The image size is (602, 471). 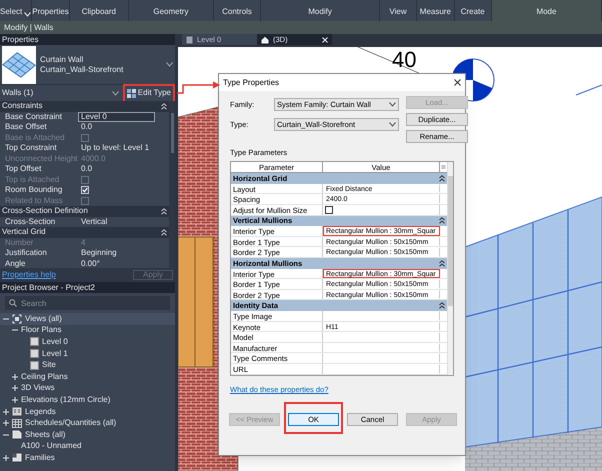 I want to click on type-family: Curtain Wall, so click(x=62, y=59).